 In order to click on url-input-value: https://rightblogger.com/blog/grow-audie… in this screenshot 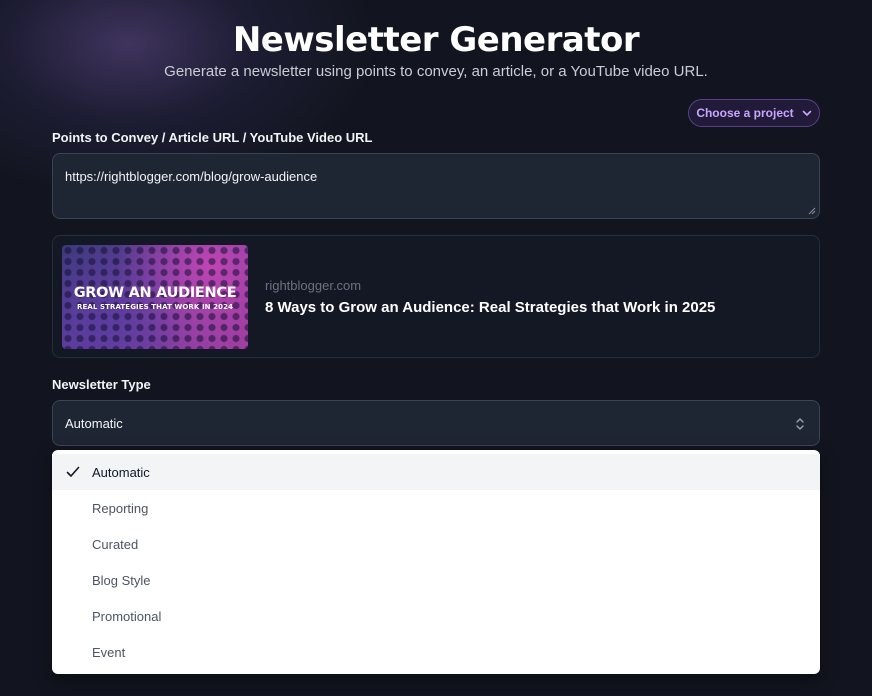, I will do `click(191, 176)`.